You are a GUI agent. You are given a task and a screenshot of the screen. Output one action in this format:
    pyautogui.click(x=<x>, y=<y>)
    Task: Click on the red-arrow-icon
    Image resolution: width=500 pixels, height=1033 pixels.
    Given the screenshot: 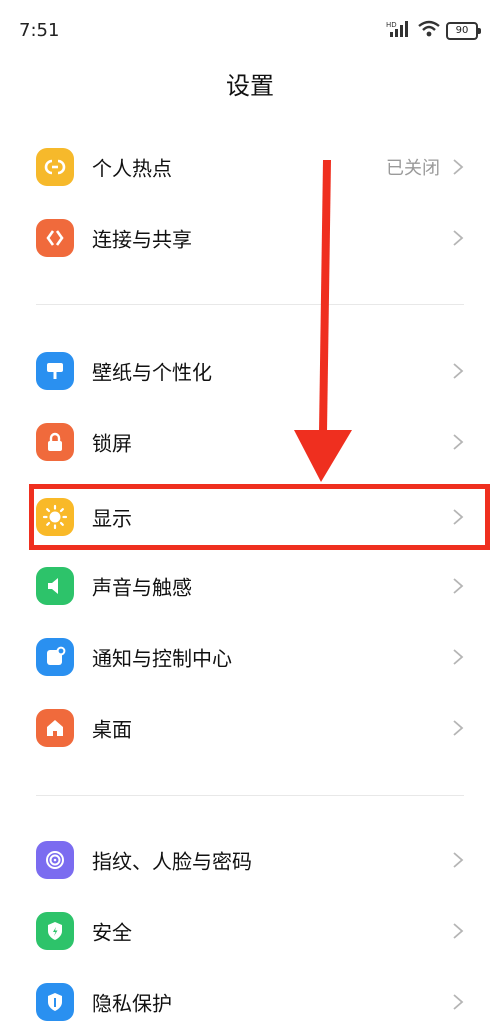 What is the action you would take?
    pyautogui.click(x=323, y=321)
    